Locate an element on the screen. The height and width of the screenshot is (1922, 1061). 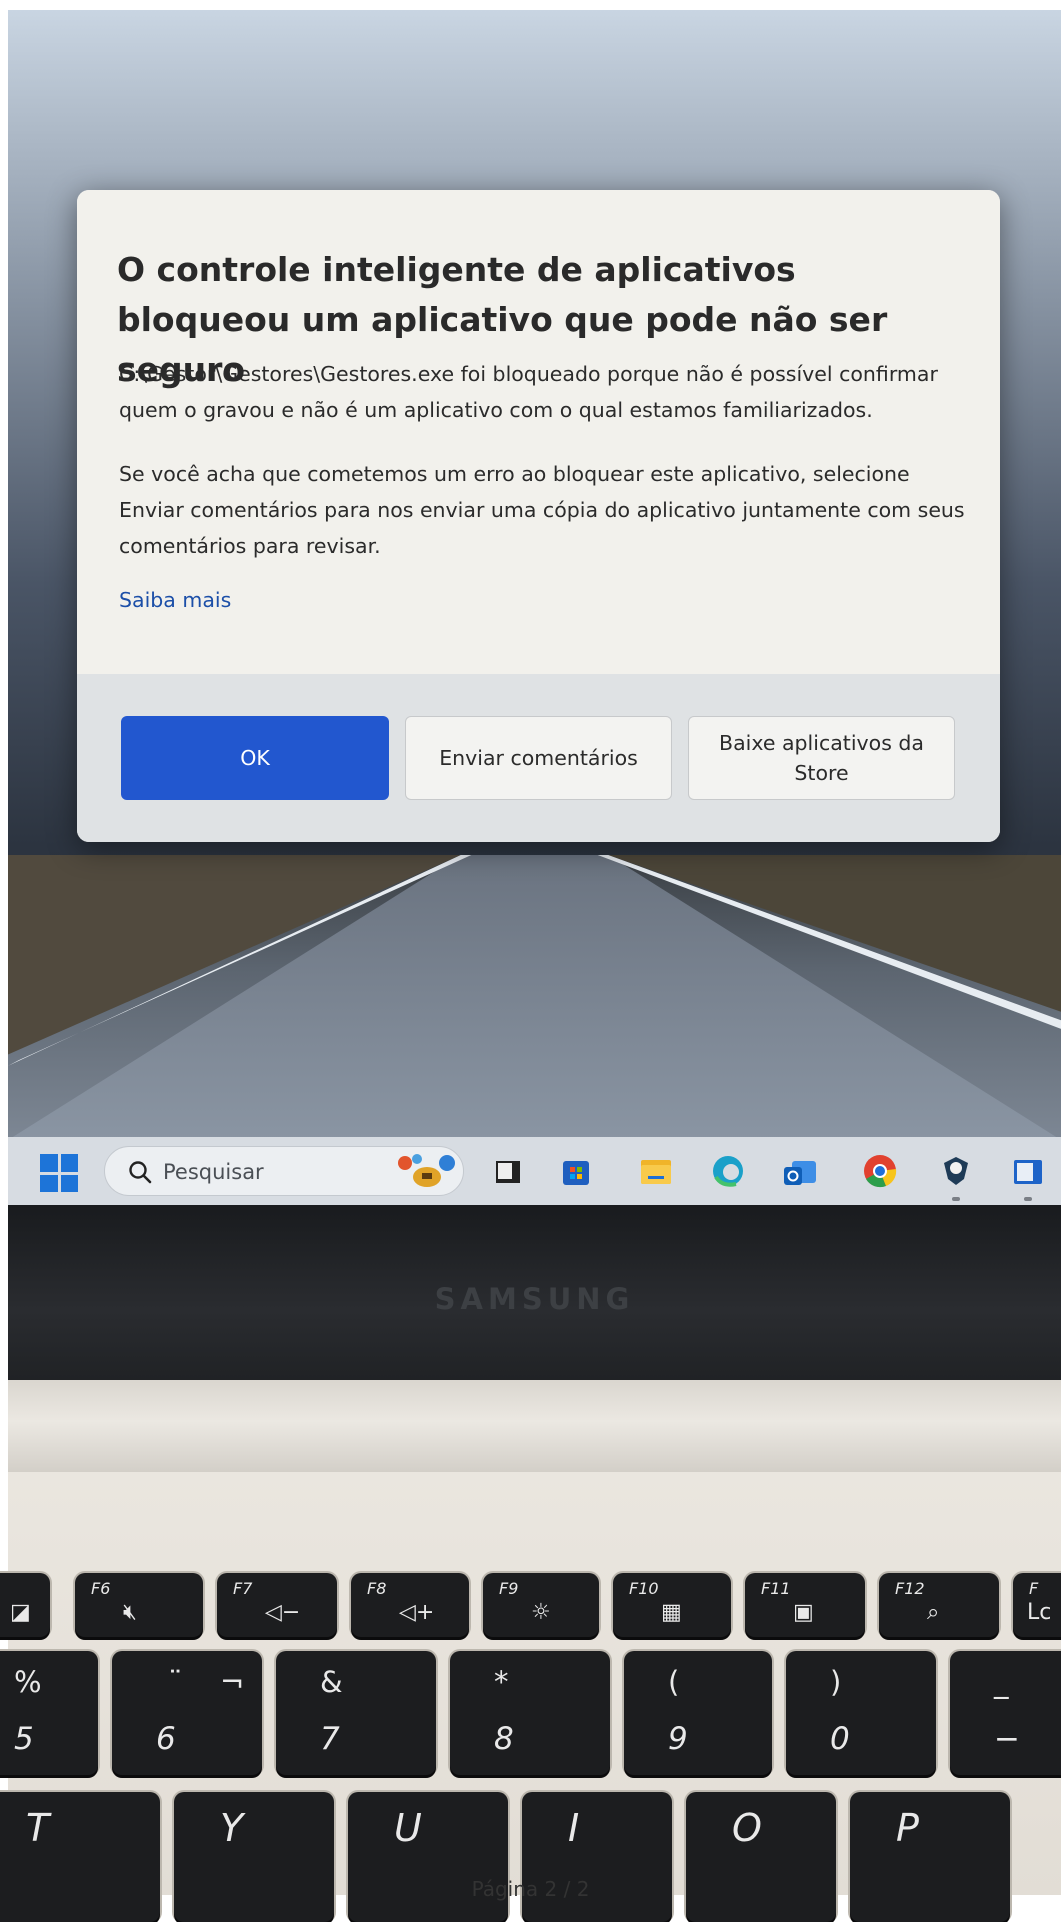
task-view-icon is located at coordinates (508, 1171).